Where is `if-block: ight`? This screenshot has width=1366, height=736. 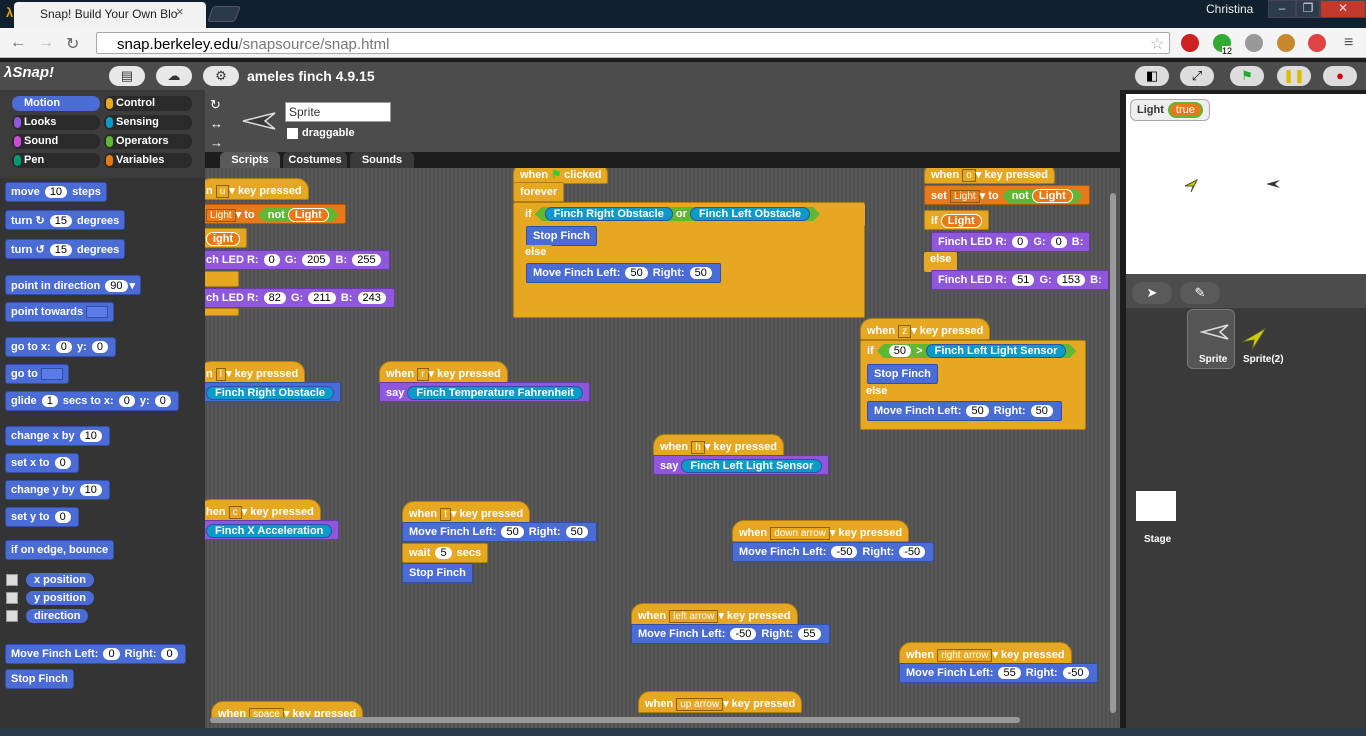
if-block: ight is located at coordinates (226, 238).